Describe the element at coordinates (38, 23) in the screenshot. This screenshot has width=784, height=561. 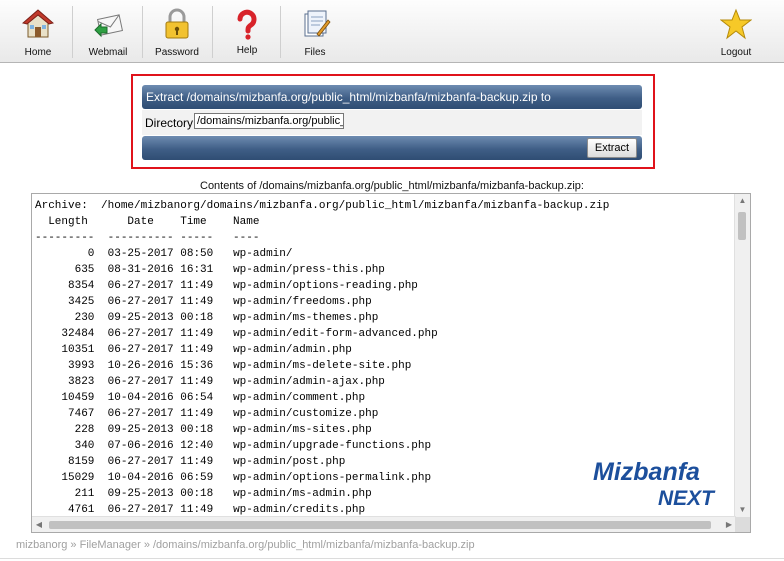
I see `home-icon` at that location.